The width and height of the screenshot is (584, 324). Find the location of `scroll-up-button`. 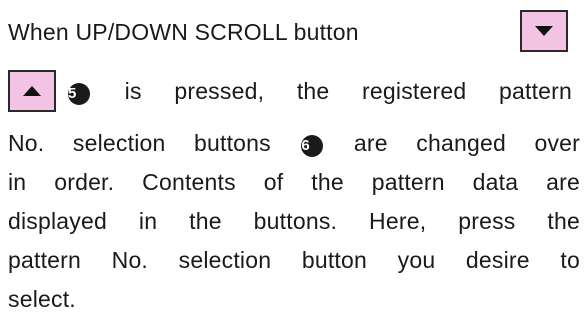

scroll-up-button is located at coordinates (32, 91).